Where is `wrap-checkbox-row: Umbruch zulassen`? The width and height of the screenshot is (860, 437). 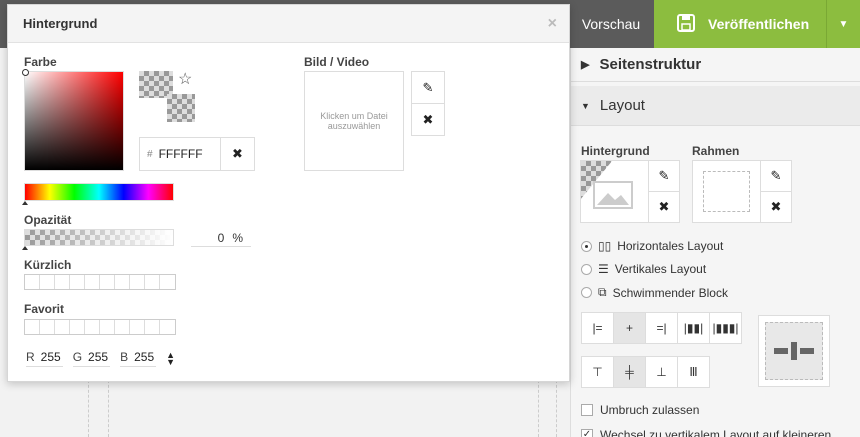
wrap-checkbox-row: Umbruch zulassen is located at coordinates (640, 410).